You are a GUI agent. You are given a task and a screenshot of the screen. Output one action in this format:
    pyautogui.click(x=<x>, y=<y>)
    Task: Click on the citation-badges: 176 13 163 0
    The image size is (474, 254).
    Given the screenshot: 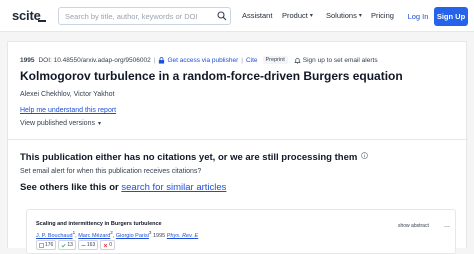 What is the action you would take?
    pyautogui.click(x=76, y=245)
    